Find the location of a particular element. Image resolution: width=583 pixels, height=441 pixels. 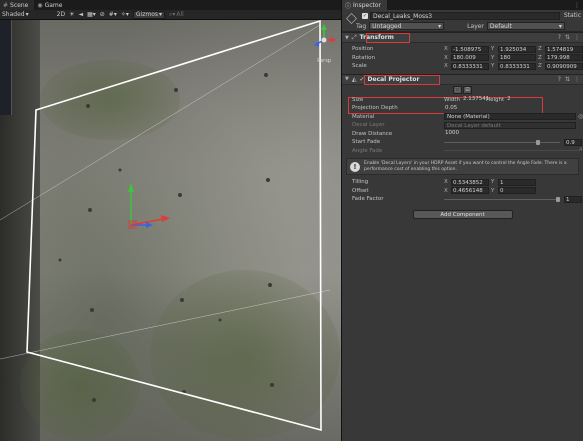

shading-mode-dropdown: Shaded ▾ is located at coordinates (15, 14).